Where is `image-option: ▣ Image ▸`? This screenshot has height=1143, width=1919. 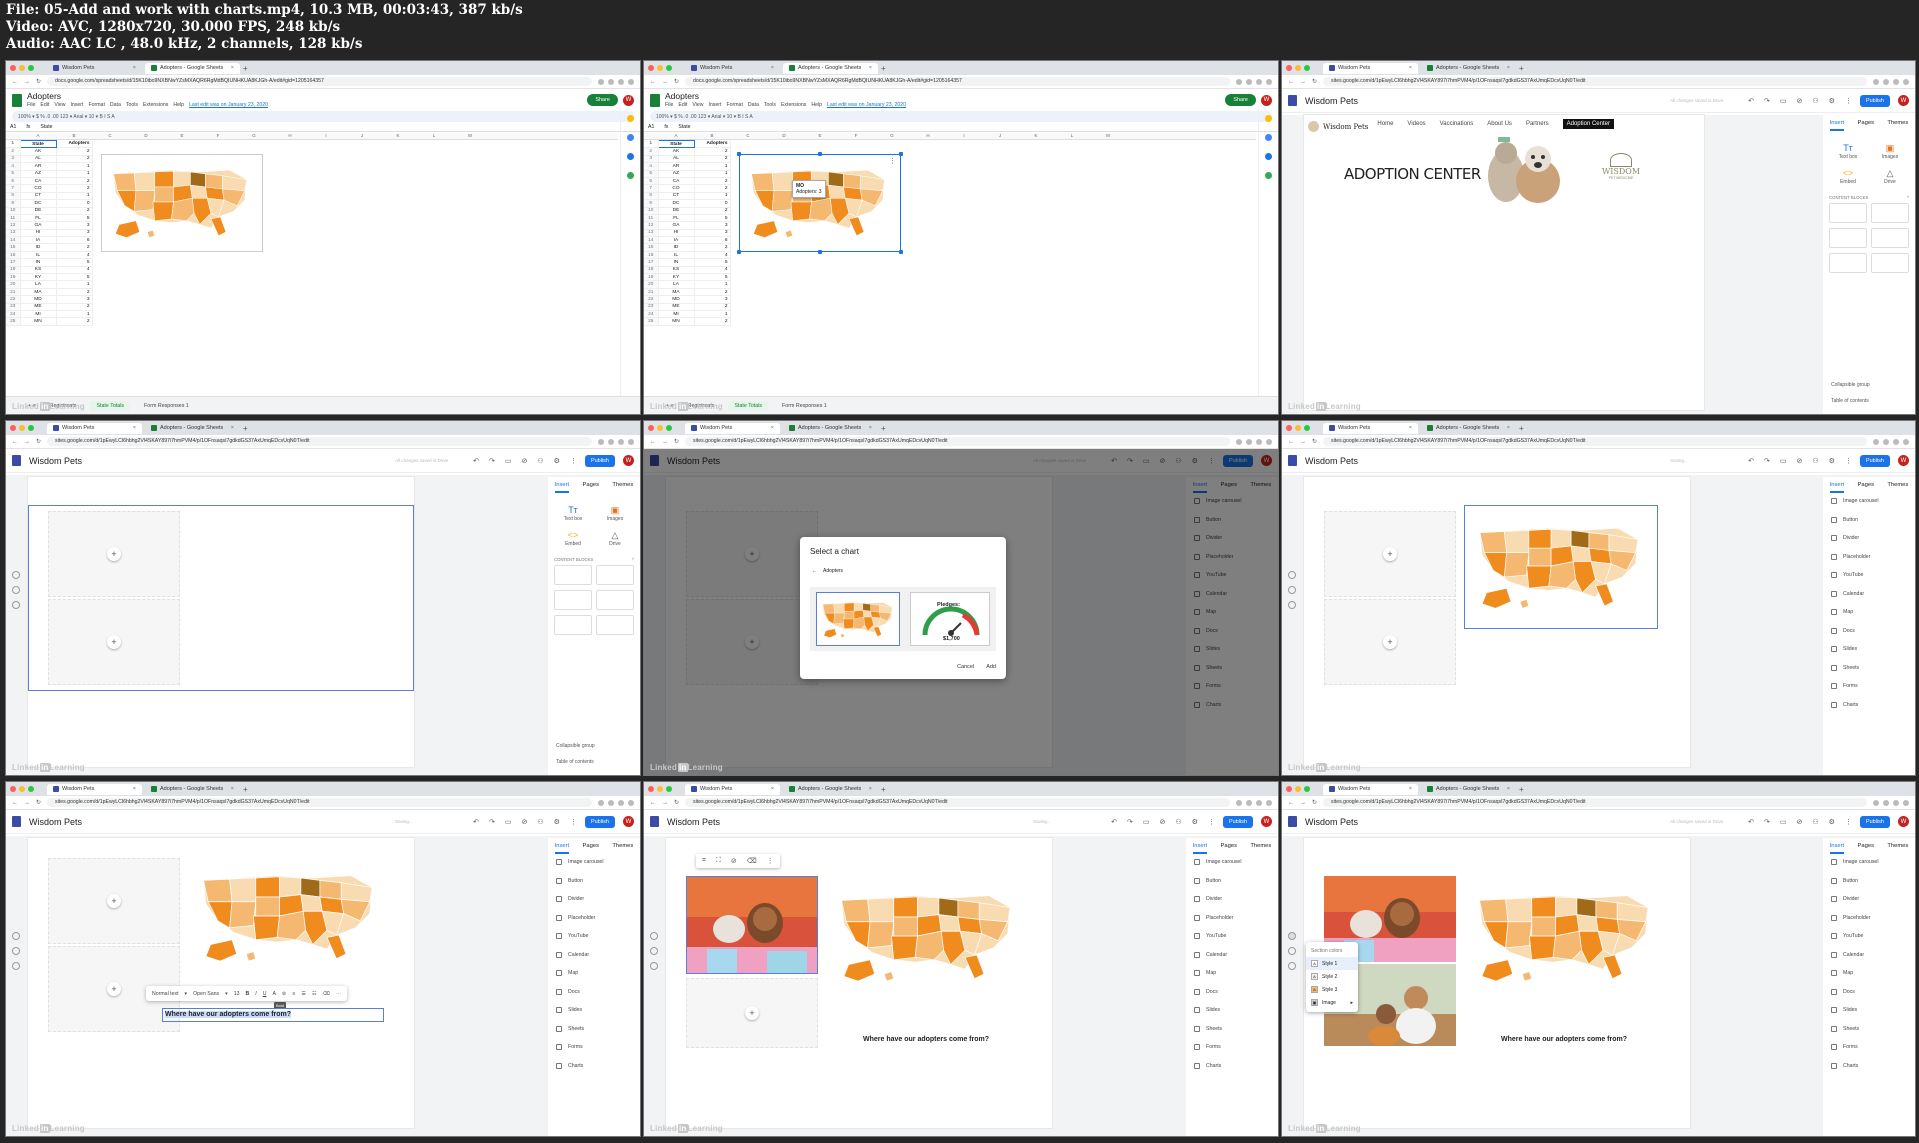
image-option: ▣ Image ▸ is located at coordinates (1332, 1002).